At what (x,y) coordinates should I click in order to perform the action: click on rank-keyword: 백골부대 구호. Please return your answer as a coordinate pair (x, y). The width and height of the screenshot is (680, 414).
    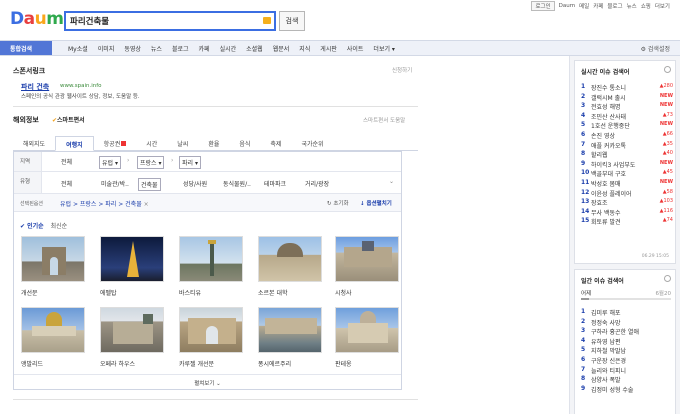
    Looking at the image, I should click on (608, 173).